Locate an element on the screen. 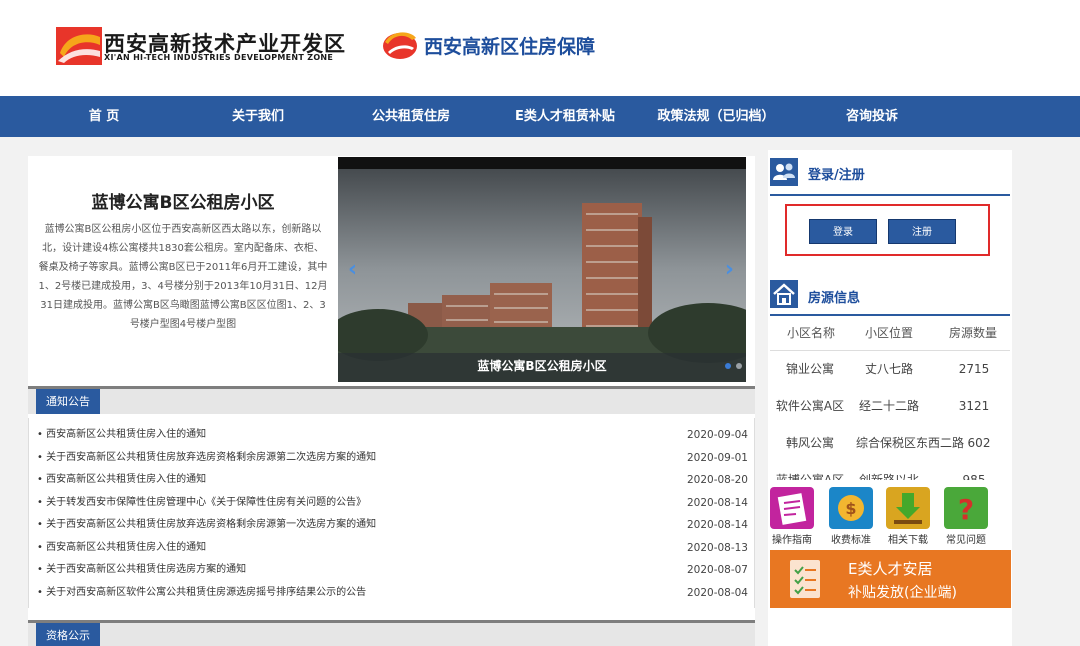 Image resolution: width=1080 pixels, height=646 pixels. tab-qualification: 资格公示 is located at coordinates (68, 634).